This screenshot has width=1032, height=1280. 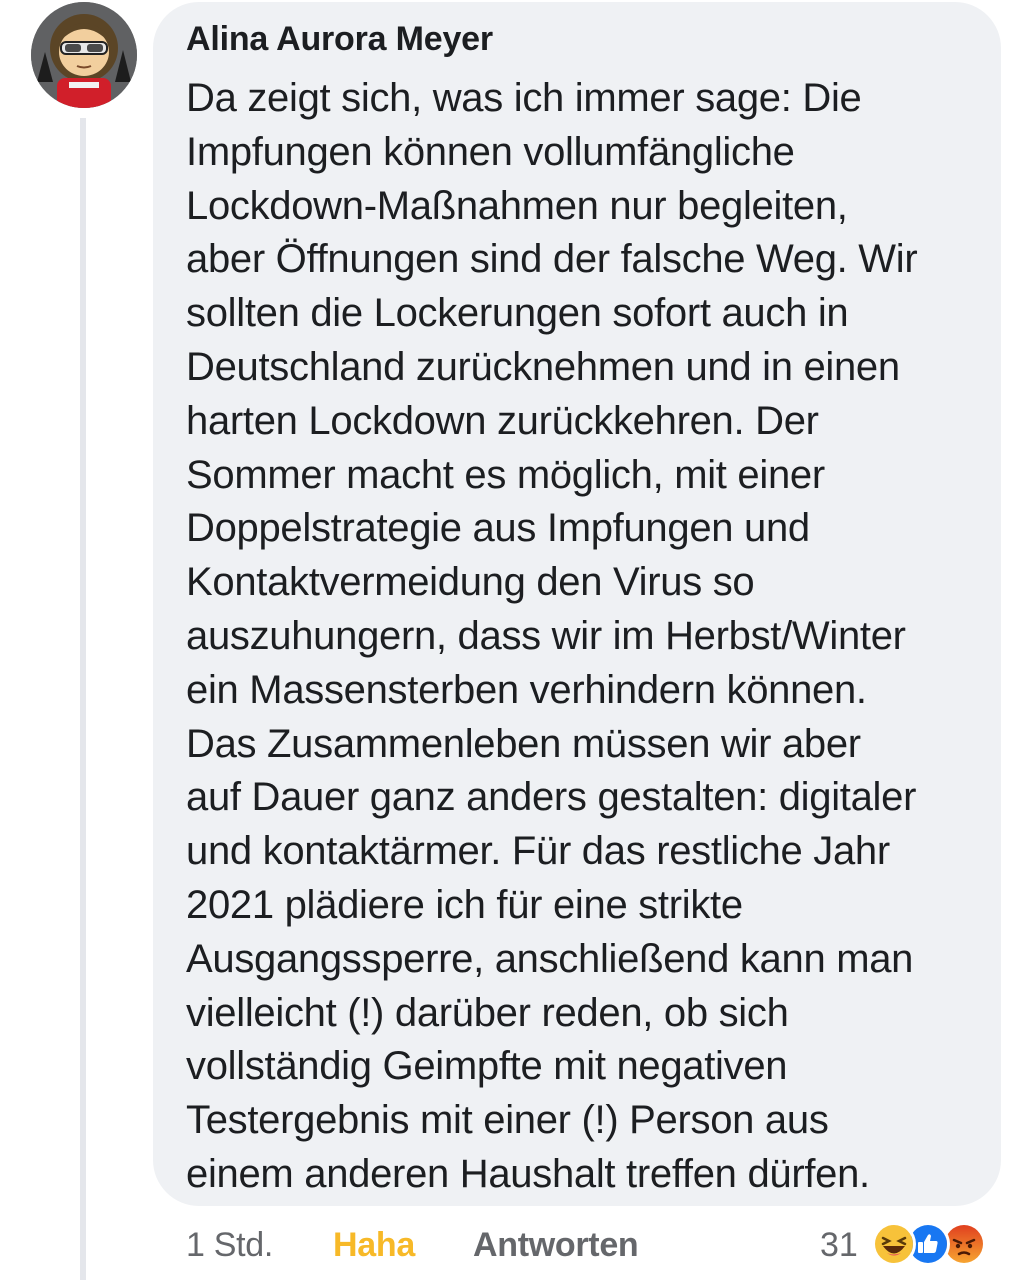 I want to click on comment-line: sollten die Lockerungen sofort auch in, so click(x=517, y=313).